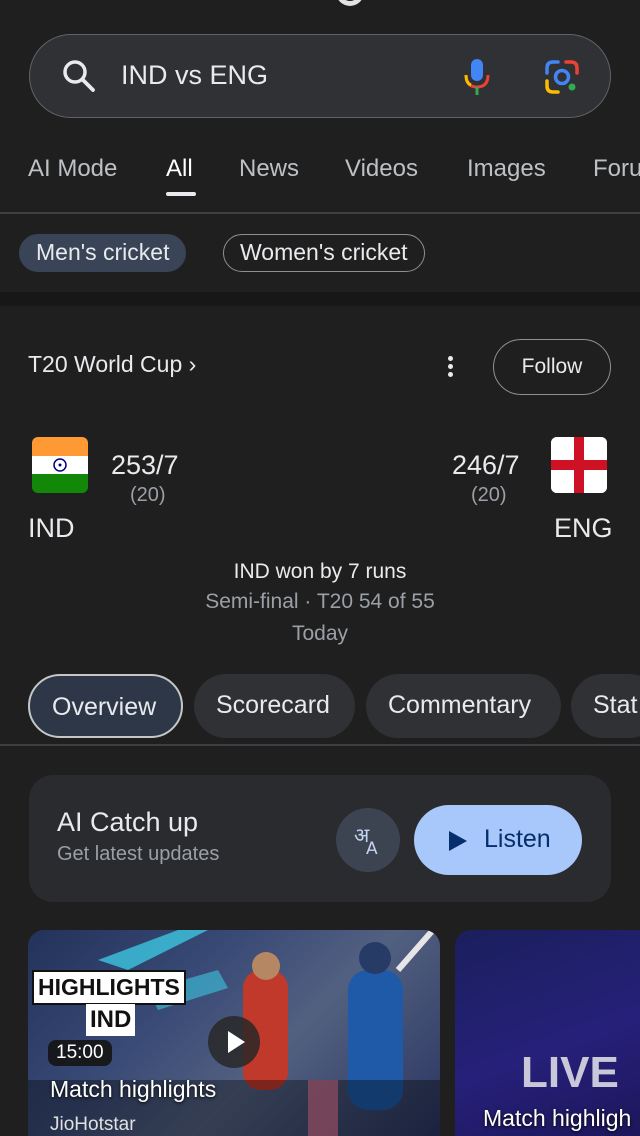 Image resolution: width=640 pixels, height=1136 pixels. Describe the element at coordinates (274, 706) in the screenshot. I see `tab-scorecard: Scorecard` at that location.